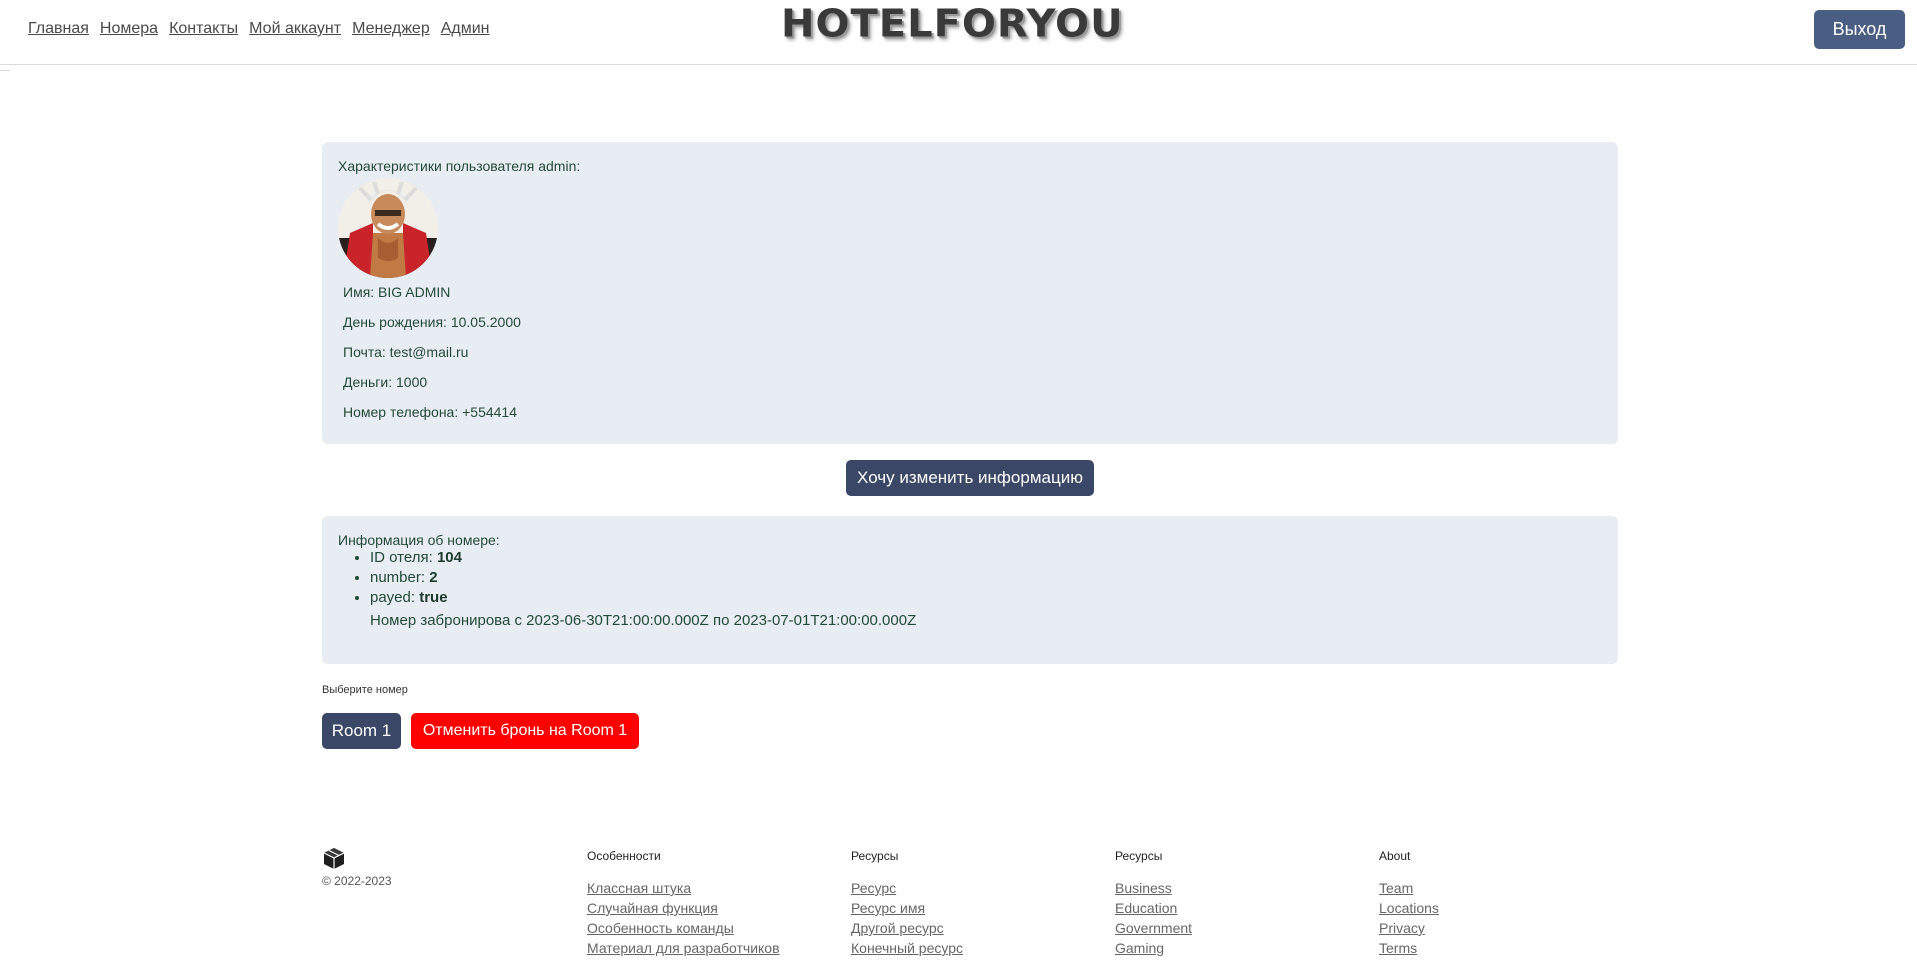 The width and height of the screenshot is (1917, 961). I want to click on room-number-value: 2, so click(433, 577).